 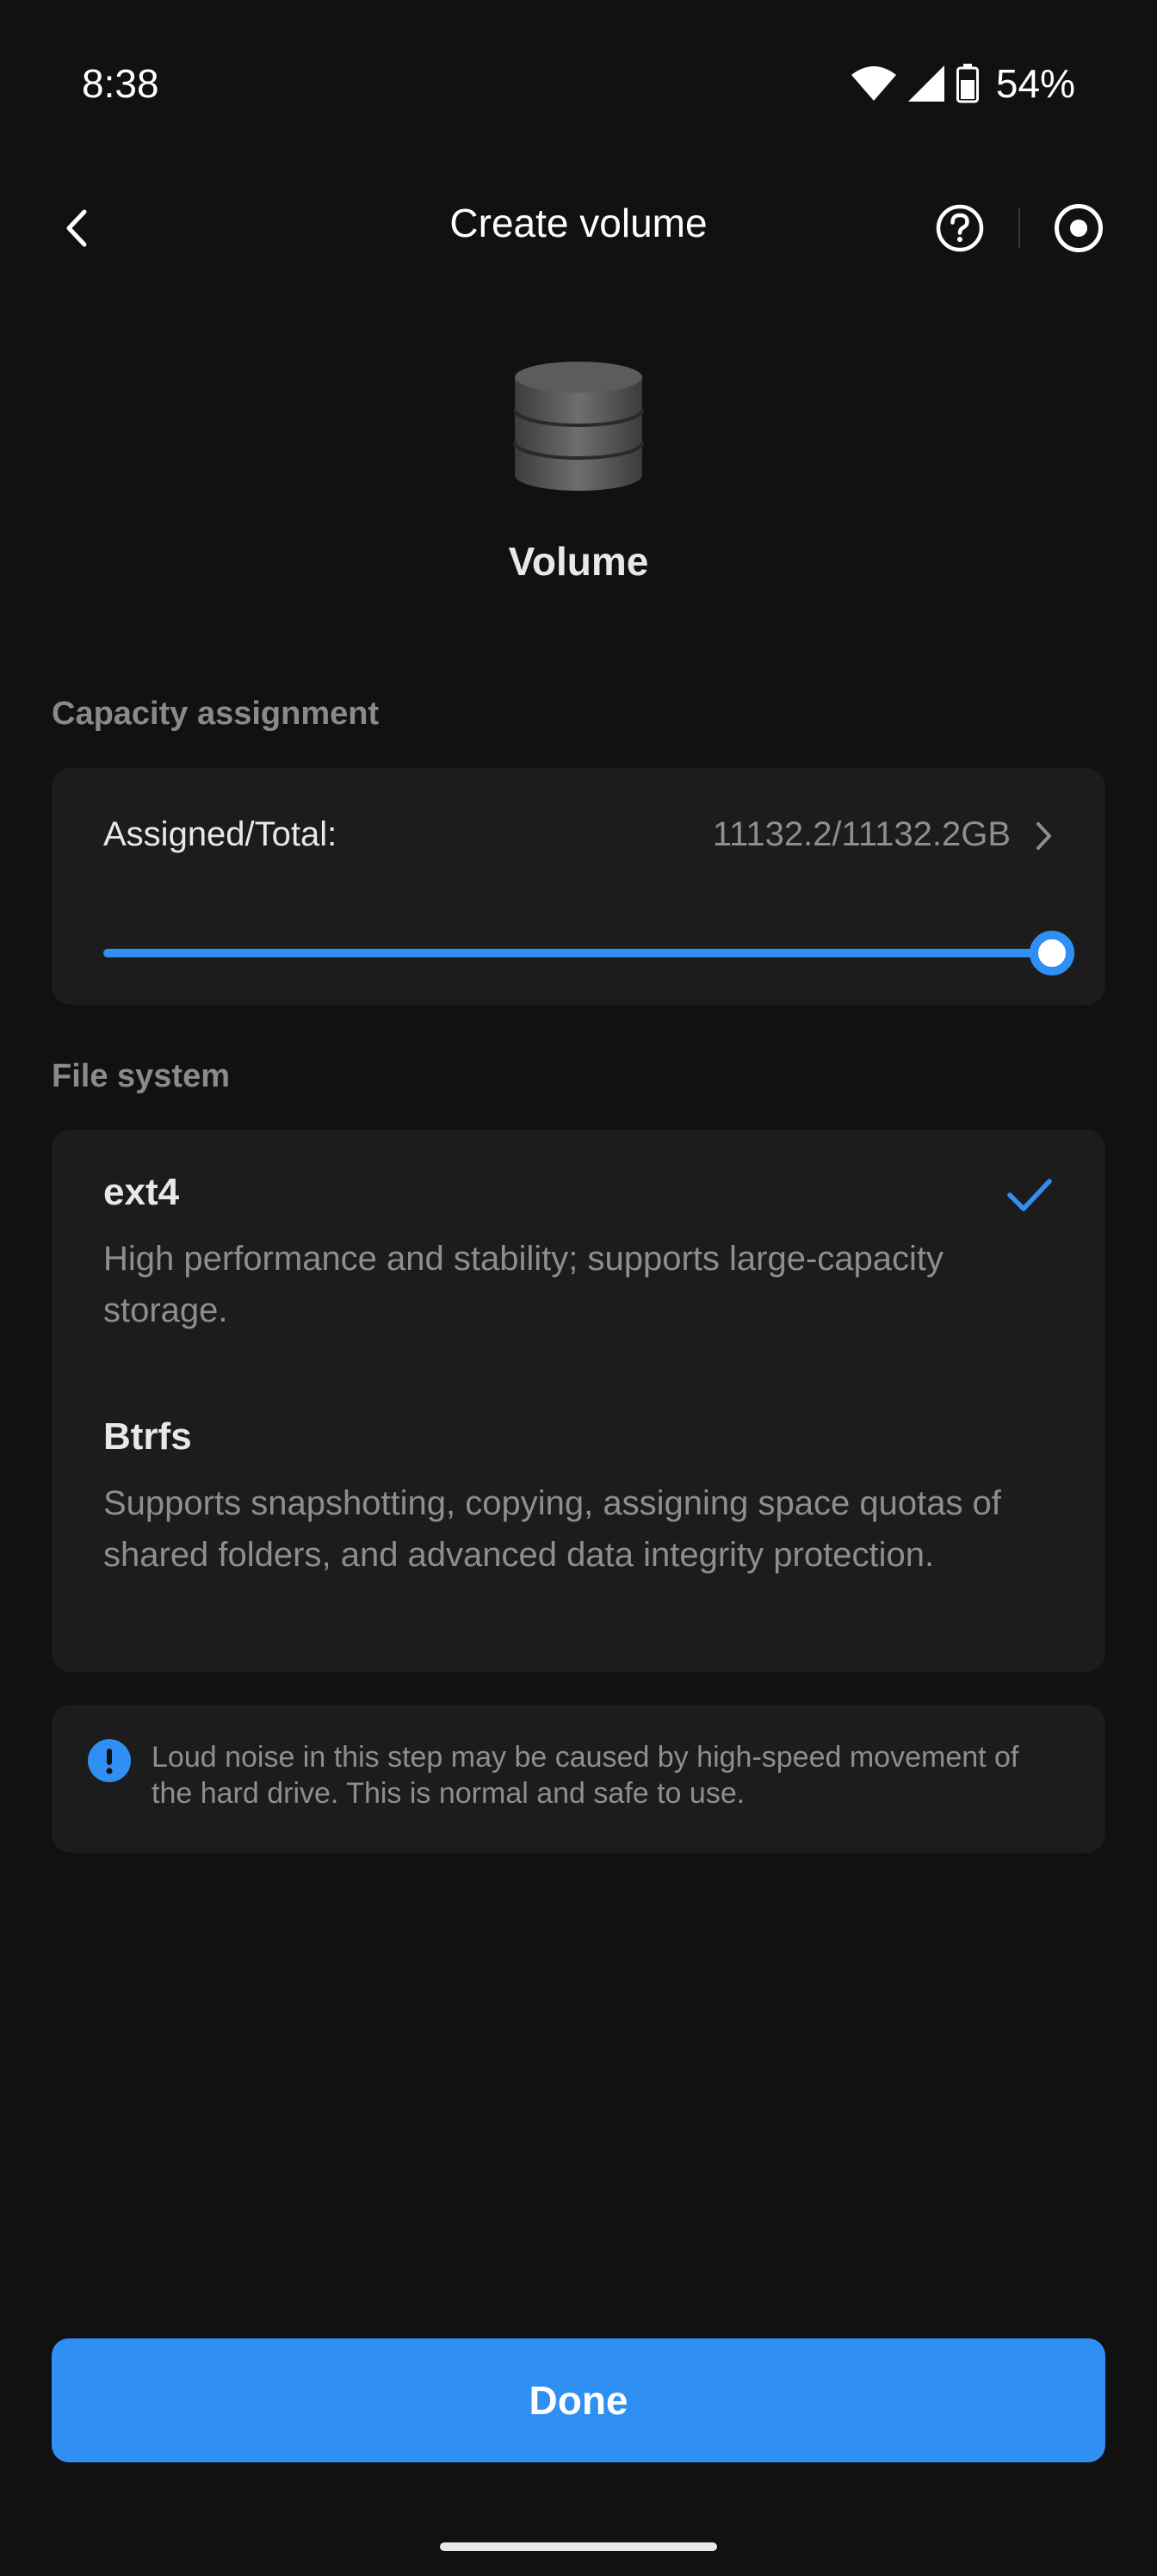 What do you see at coordinates (579, 562) in the screenshot?
I see `hero-label: Volume` at bounding box center [579, 562].